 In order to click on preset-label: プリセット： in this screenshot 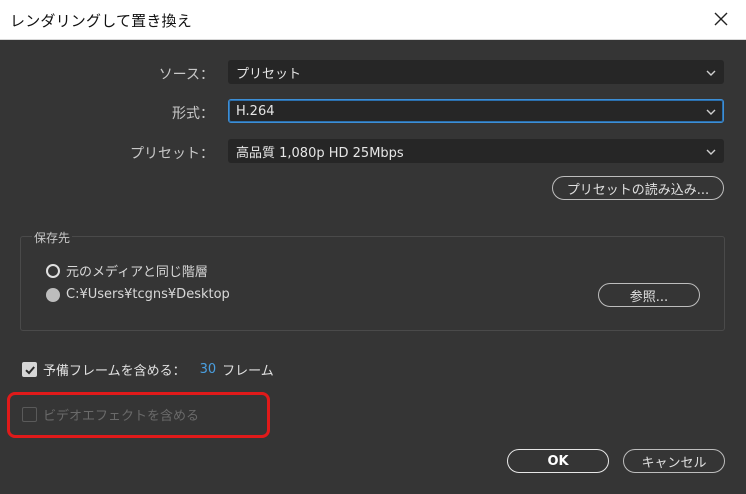, I will do `click(172, 154)`.